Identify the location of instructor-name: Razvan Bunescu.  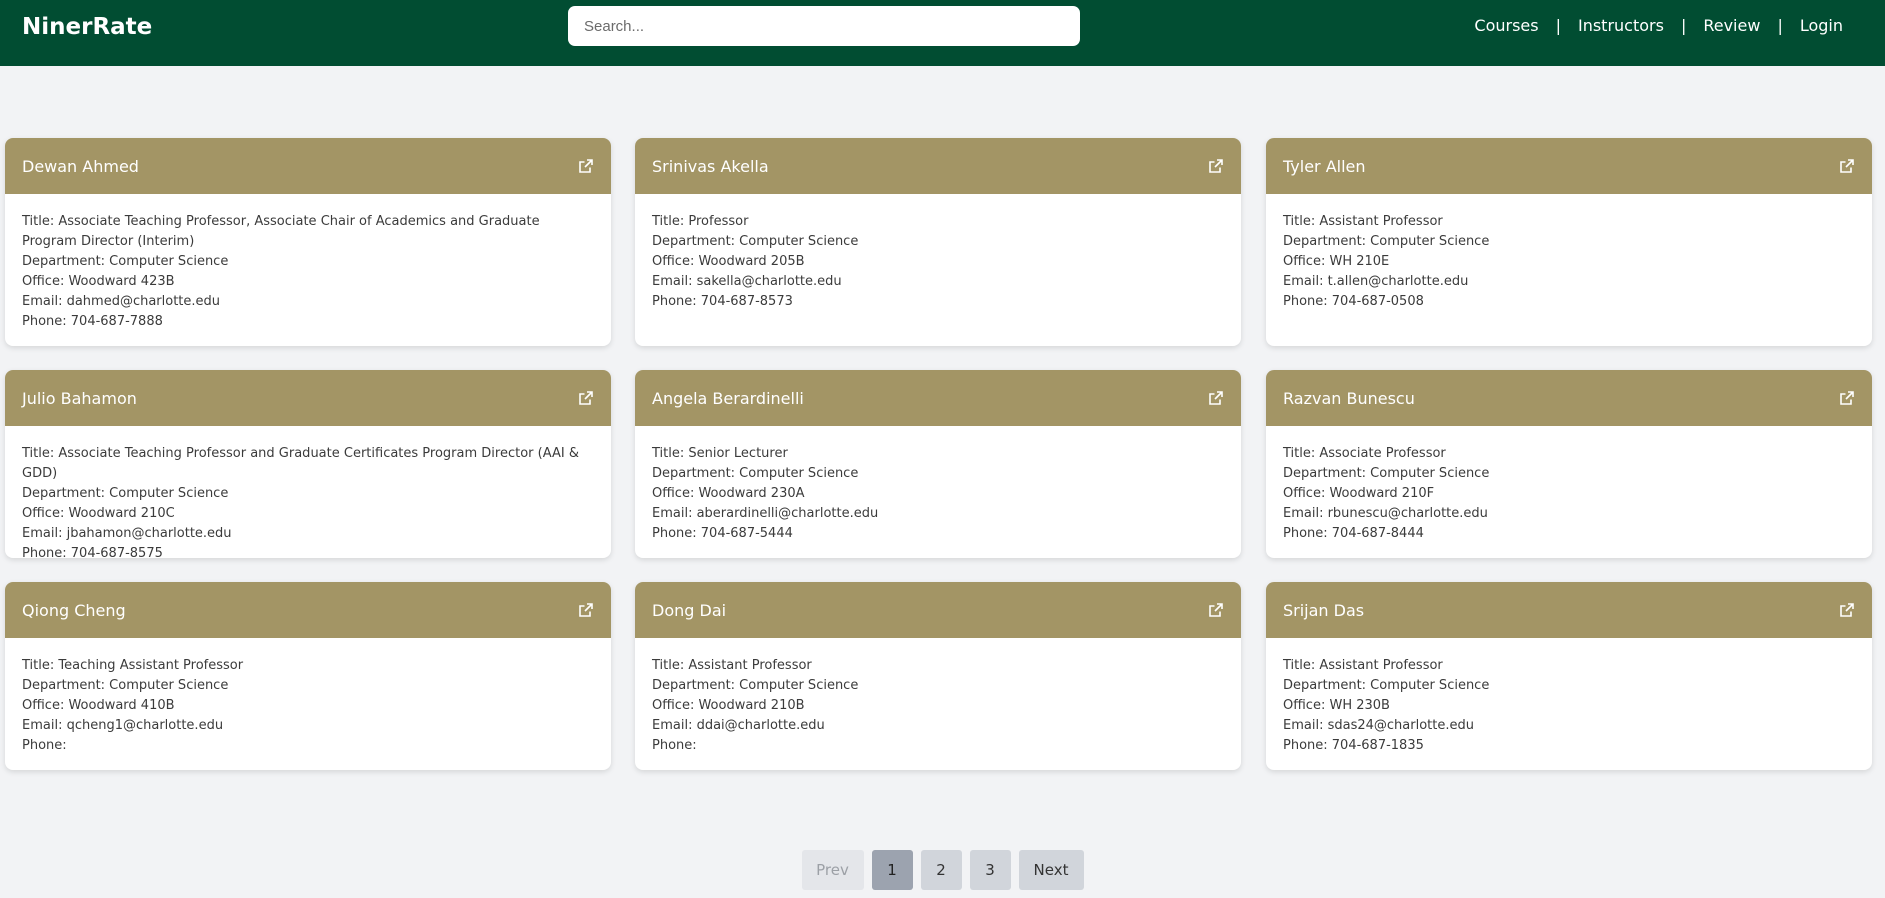
(1349, 398).